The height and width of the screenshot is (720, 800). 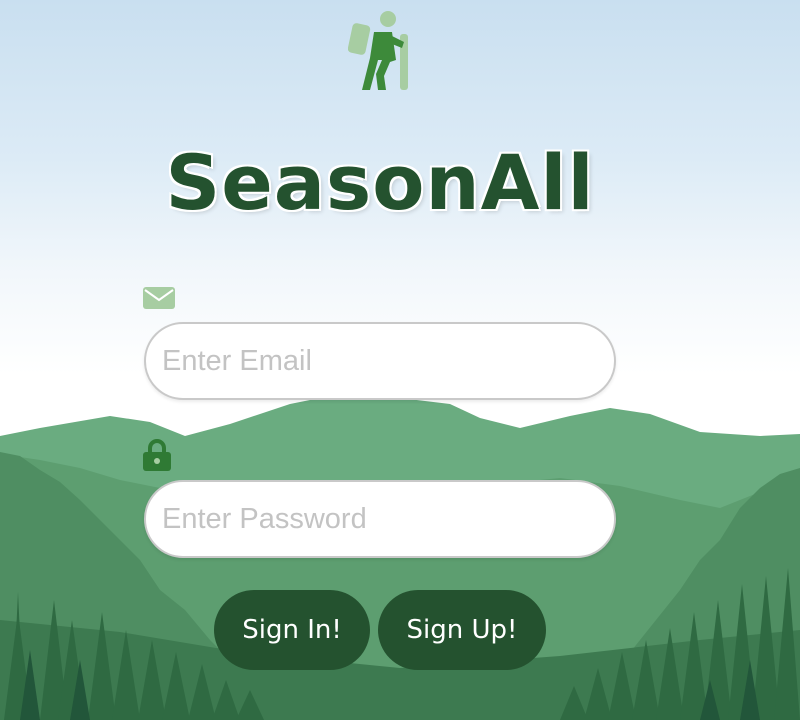 I want to click on password-input, so click(x=380, y=519).